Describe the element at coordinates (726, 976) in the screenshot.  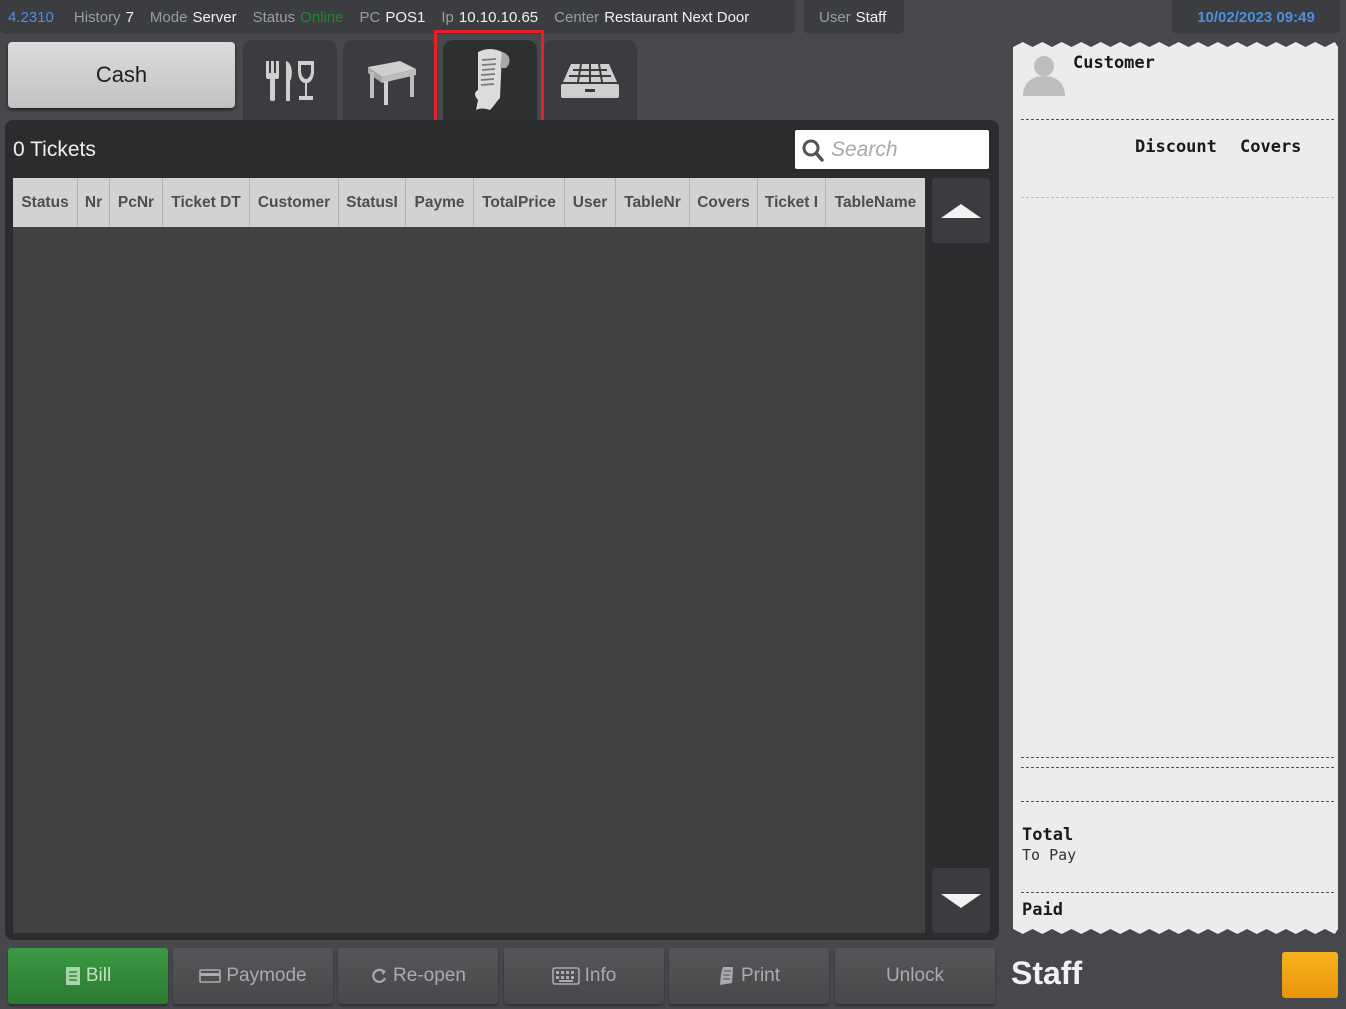
I see `print-receipt-icon` at that location.